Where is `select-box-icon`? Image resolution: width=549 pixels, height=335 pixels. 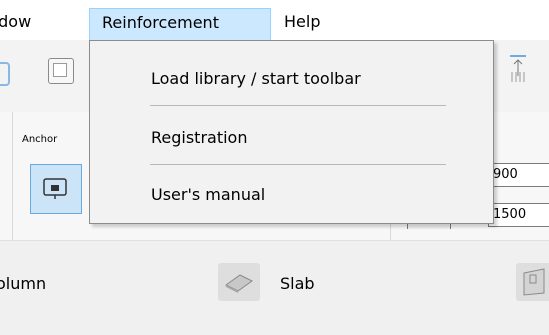
select-box-icon is located at coordinates (61, 71).